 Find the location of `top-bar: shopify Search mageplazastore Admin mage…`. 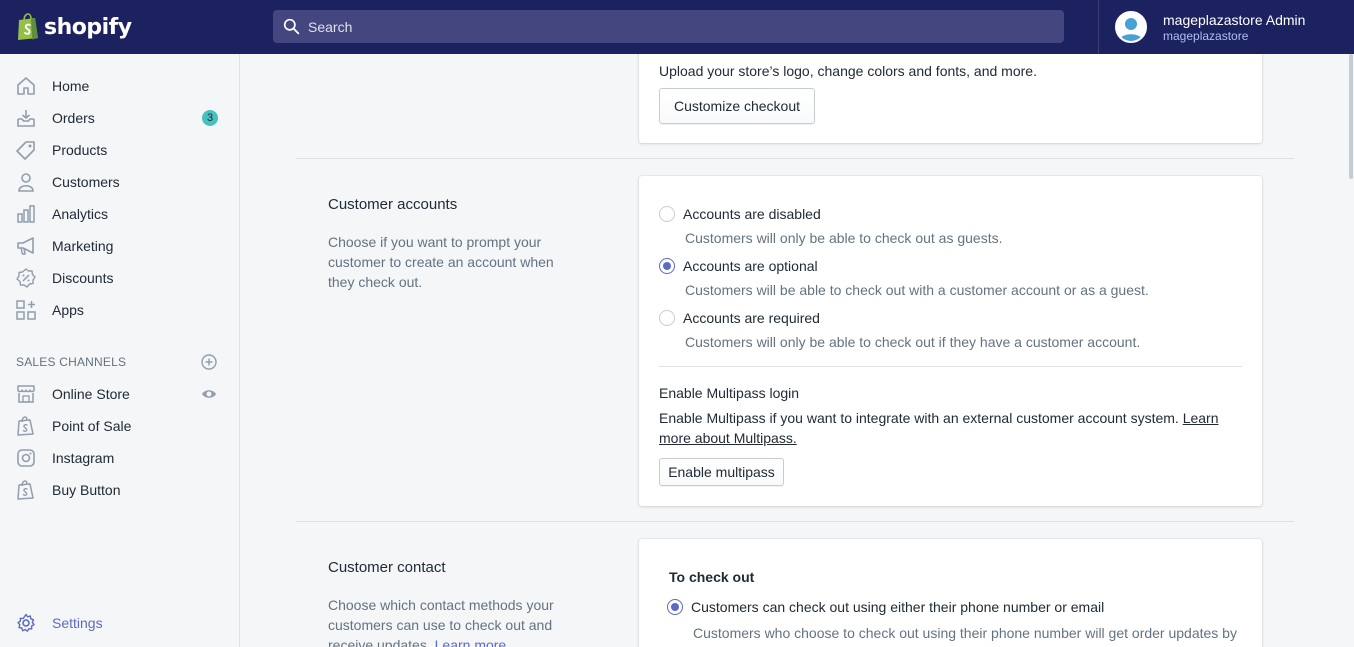

top-bar: shopify Search mageplazastore Admin mage… is located at coordinates (677, 27).